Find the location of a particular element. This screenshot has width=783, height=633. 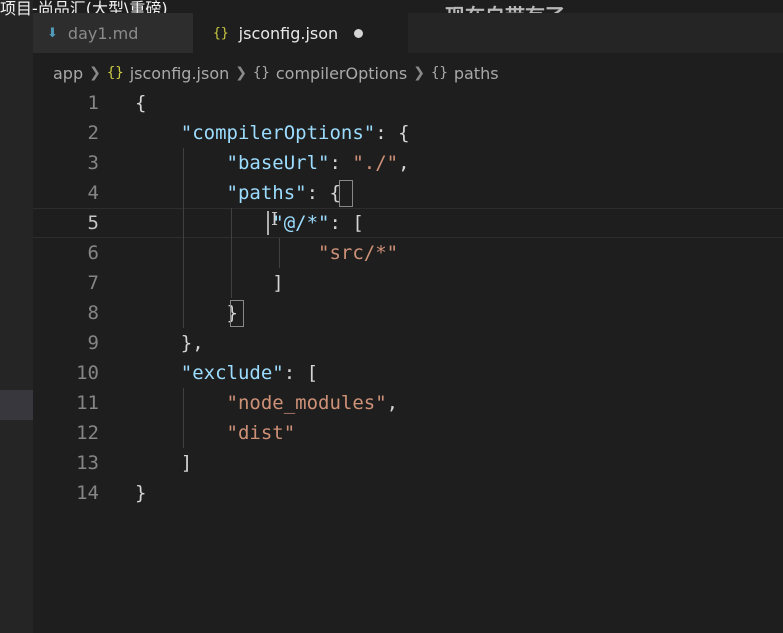

line-number: 4 is located at coordinates (93, 193).